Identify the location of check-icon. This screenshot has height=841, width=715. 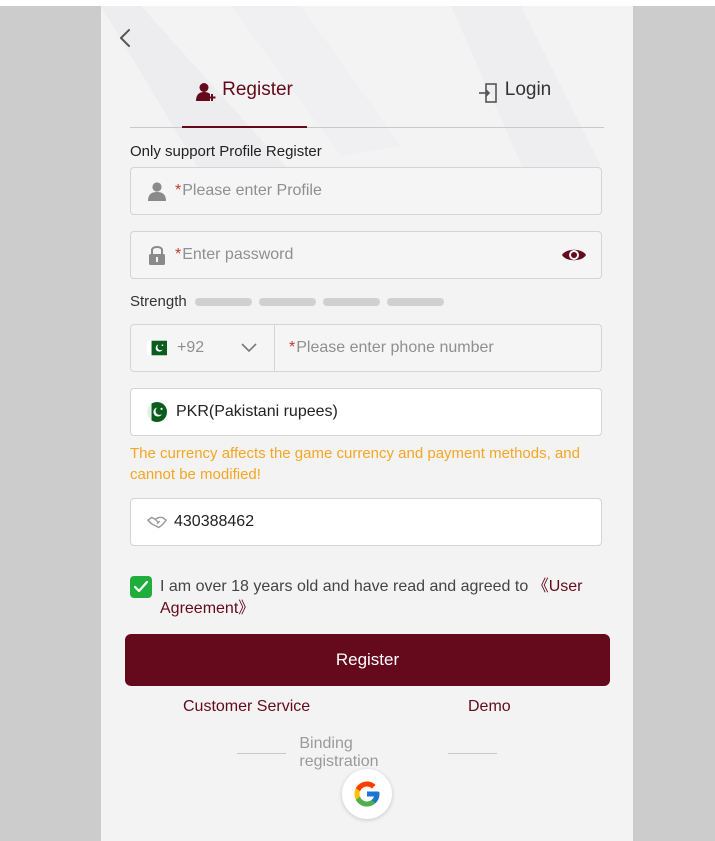
(141, 587).